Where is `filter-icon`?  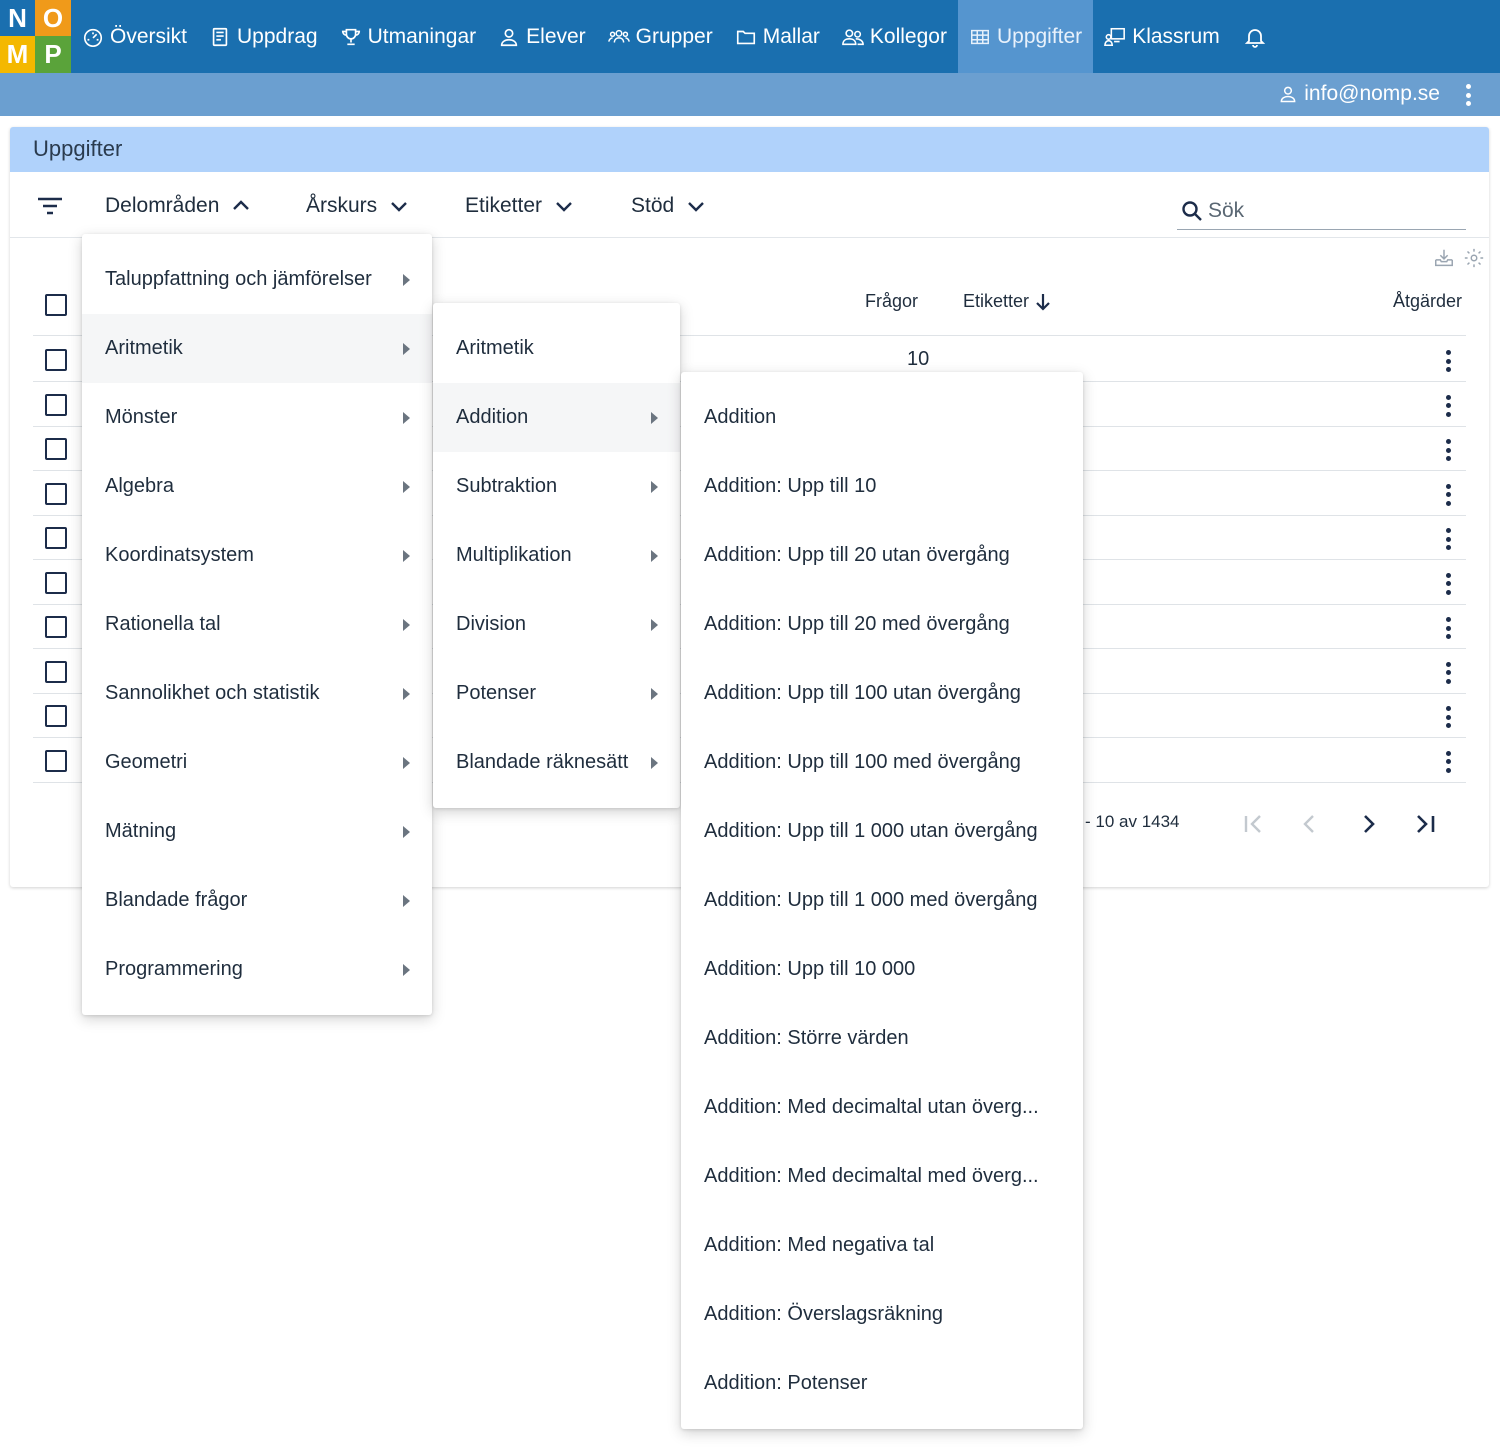 filter-icon is located at coordinates (50, 206).